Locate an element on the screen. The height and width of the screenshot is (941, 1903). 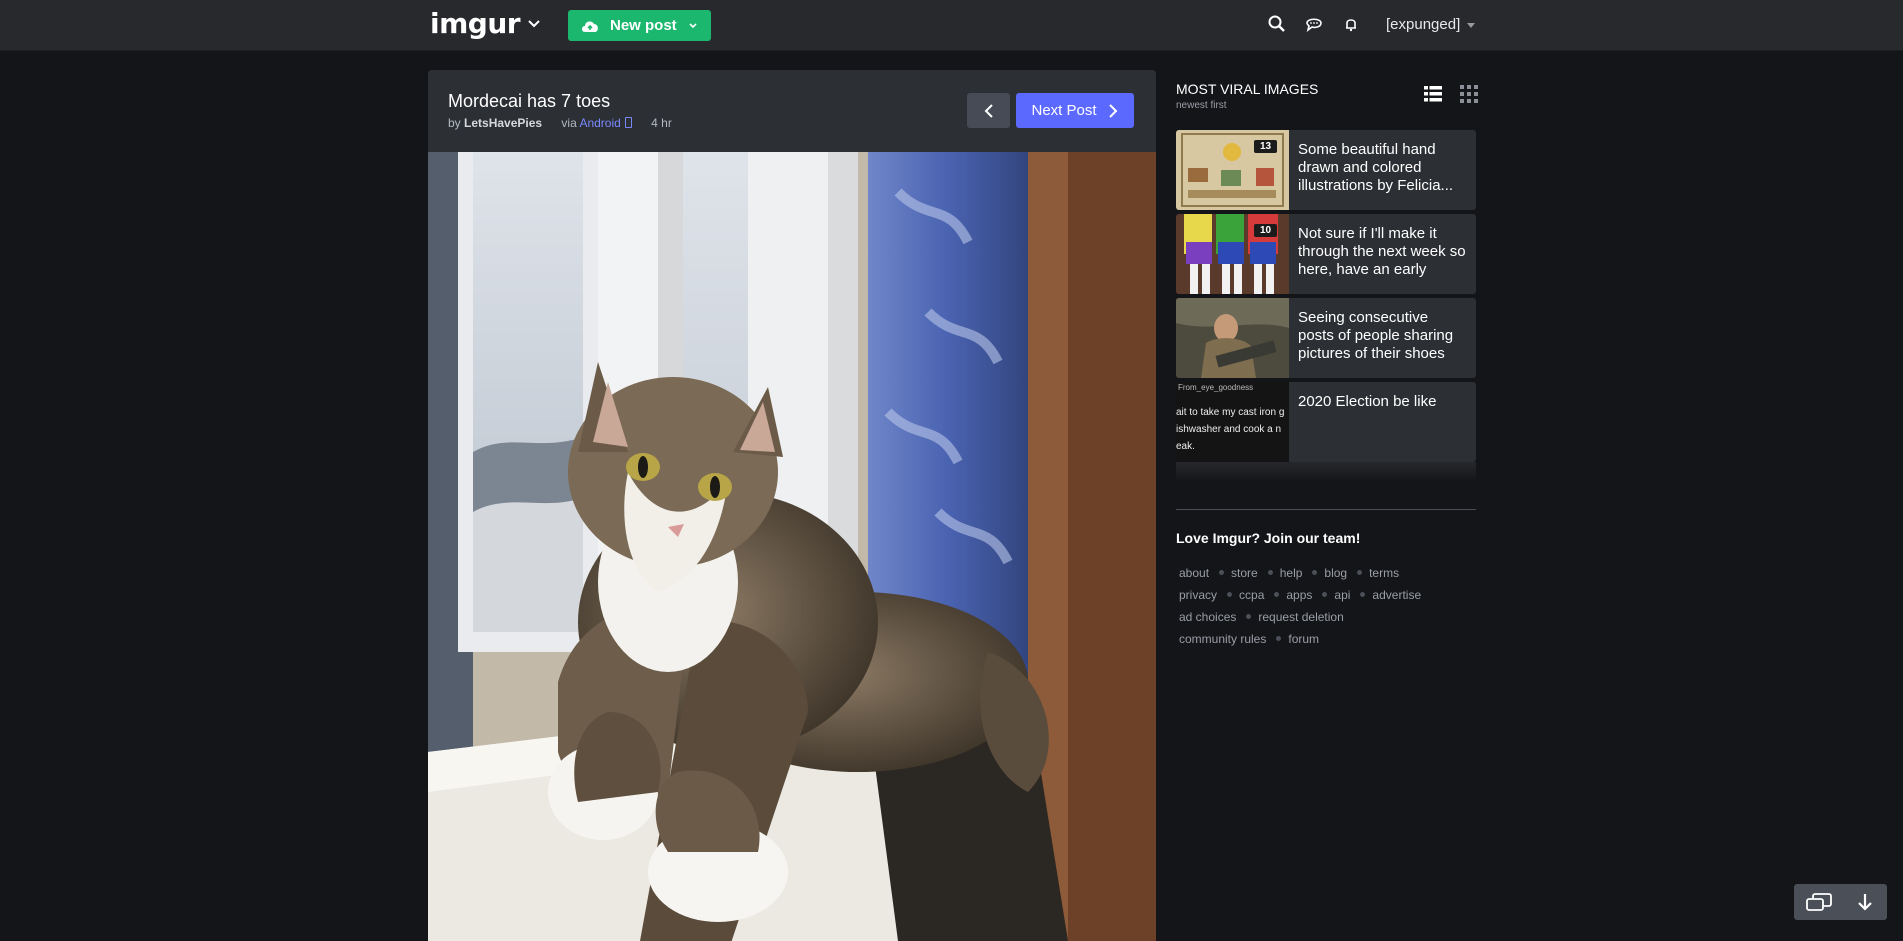
footer-row: community rules forum is located at coordinates (1329, 643).